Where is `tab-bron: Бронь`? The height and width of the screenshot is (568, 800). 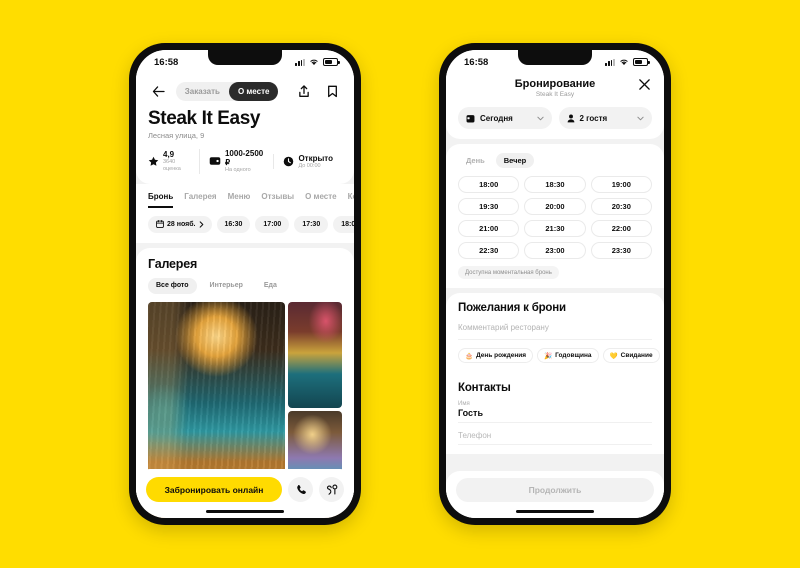 tab-bron: Бронь is located at coordinates (161, 200).